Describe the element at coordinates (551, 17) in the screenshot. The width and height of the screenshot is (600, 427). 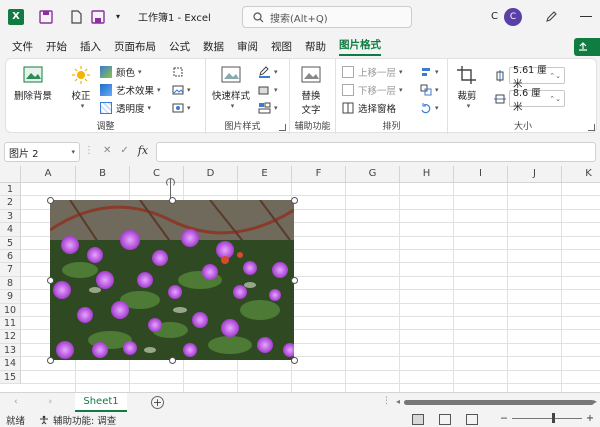
I see `pen-icon` at that location.